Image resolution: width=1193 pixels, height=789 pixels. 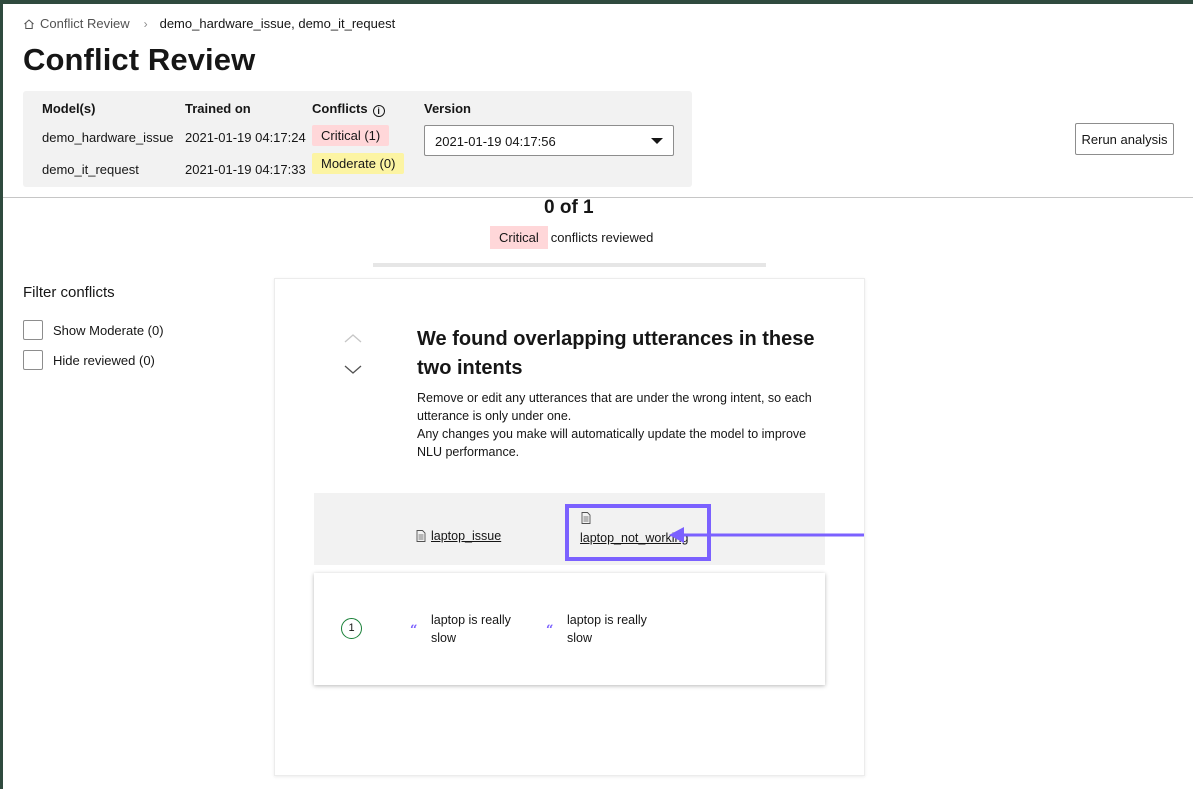 I want to click on review-progress-bar, so click(x=569, y=265).